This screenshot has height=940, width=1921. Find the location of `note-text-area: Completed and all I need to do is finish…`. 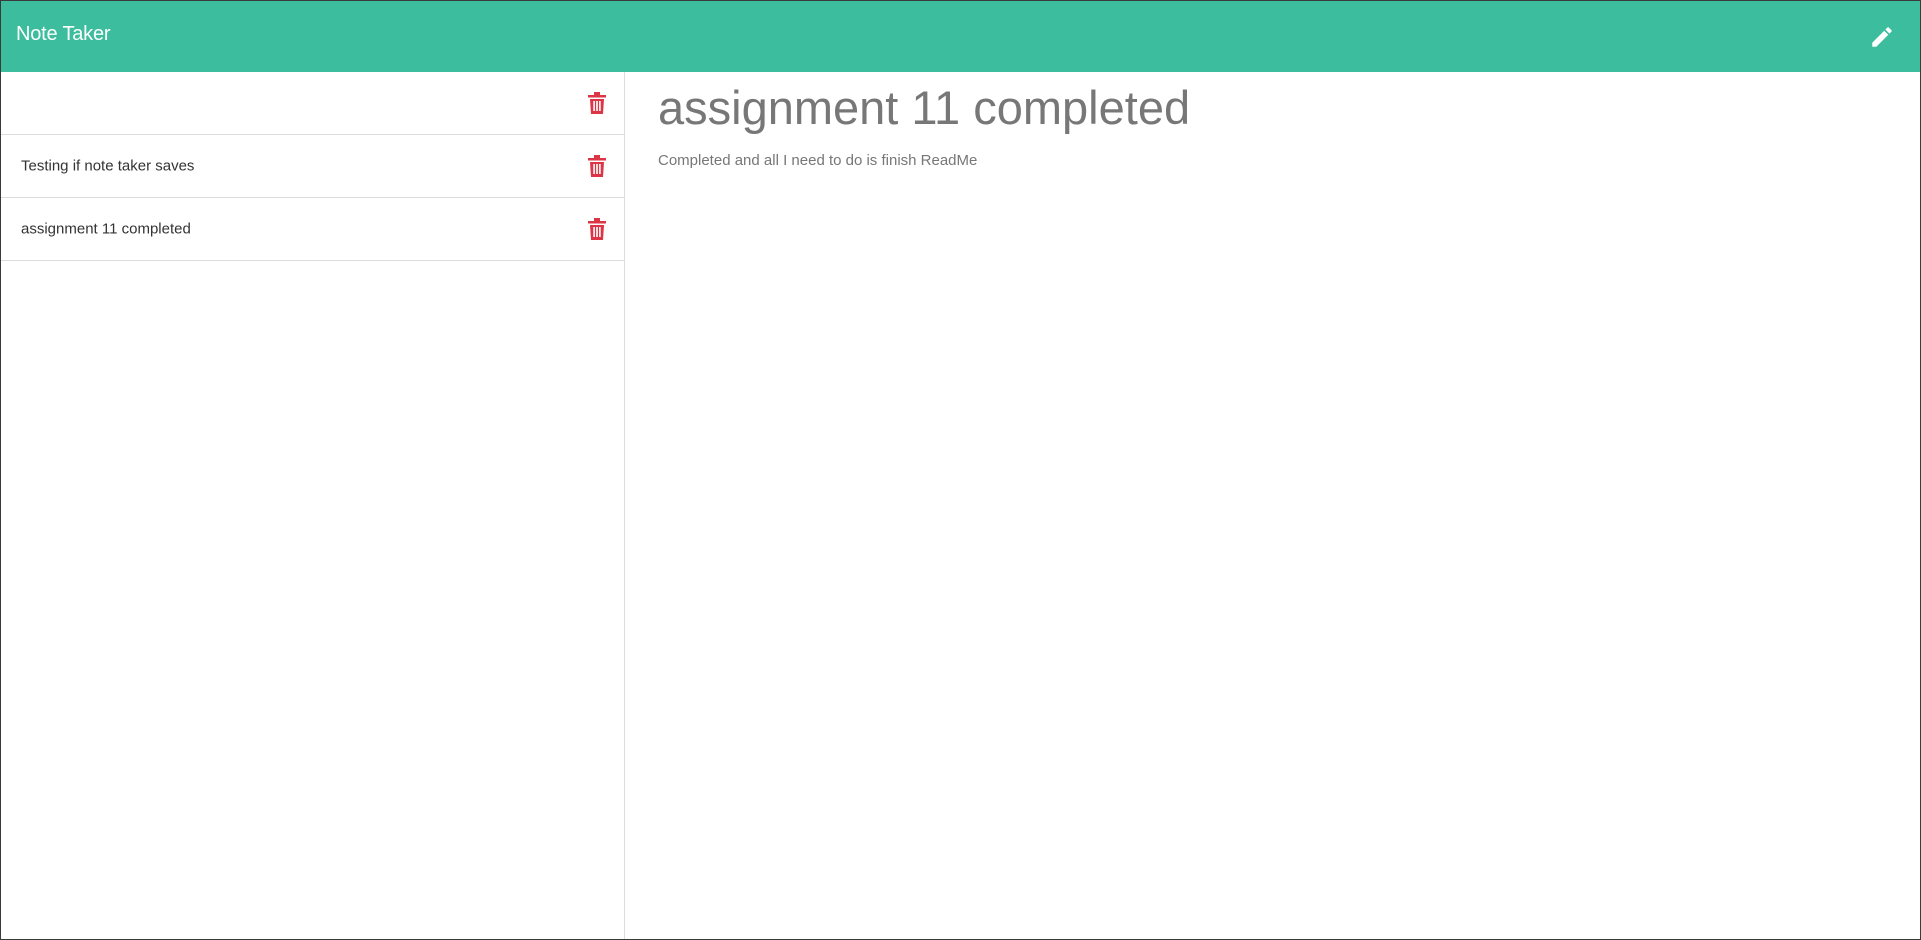

note-text-area: Completed and all I need to do is finish… is located at coordinates (817, 160).